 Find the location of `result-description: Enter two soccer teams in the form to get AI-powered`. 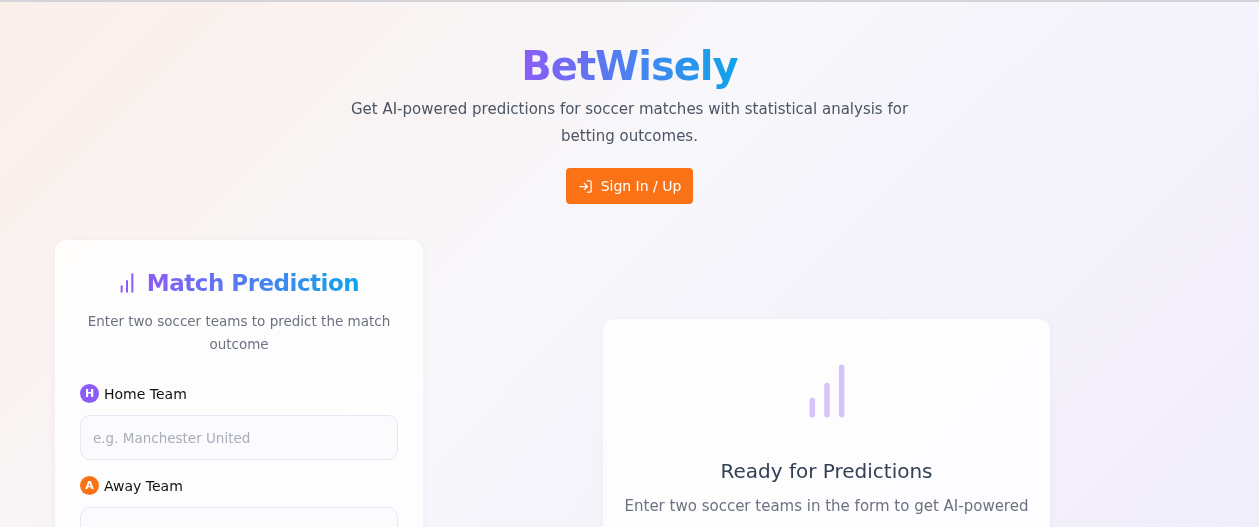

result-description: Enter two soccer teams in the form to get AI-powered is located at coordinates (826, 506).